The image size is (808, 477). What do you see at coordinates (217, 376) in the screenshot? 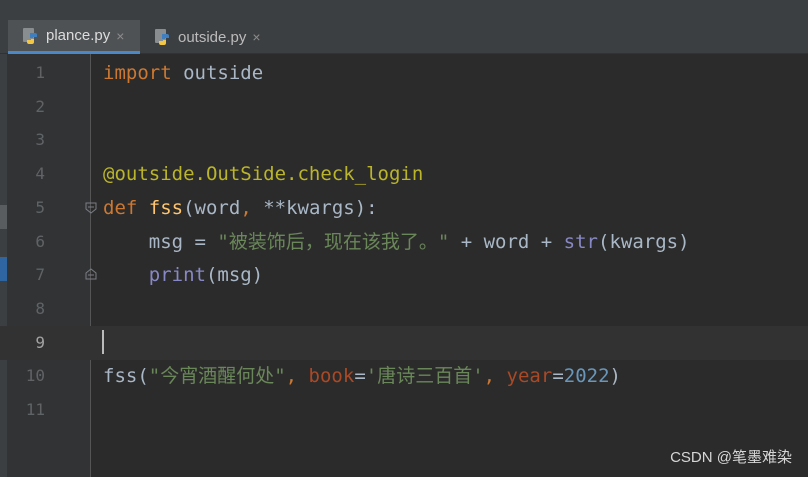
I see `code-token: "今宵酒醒何处"` at bounding box center [217, 376].